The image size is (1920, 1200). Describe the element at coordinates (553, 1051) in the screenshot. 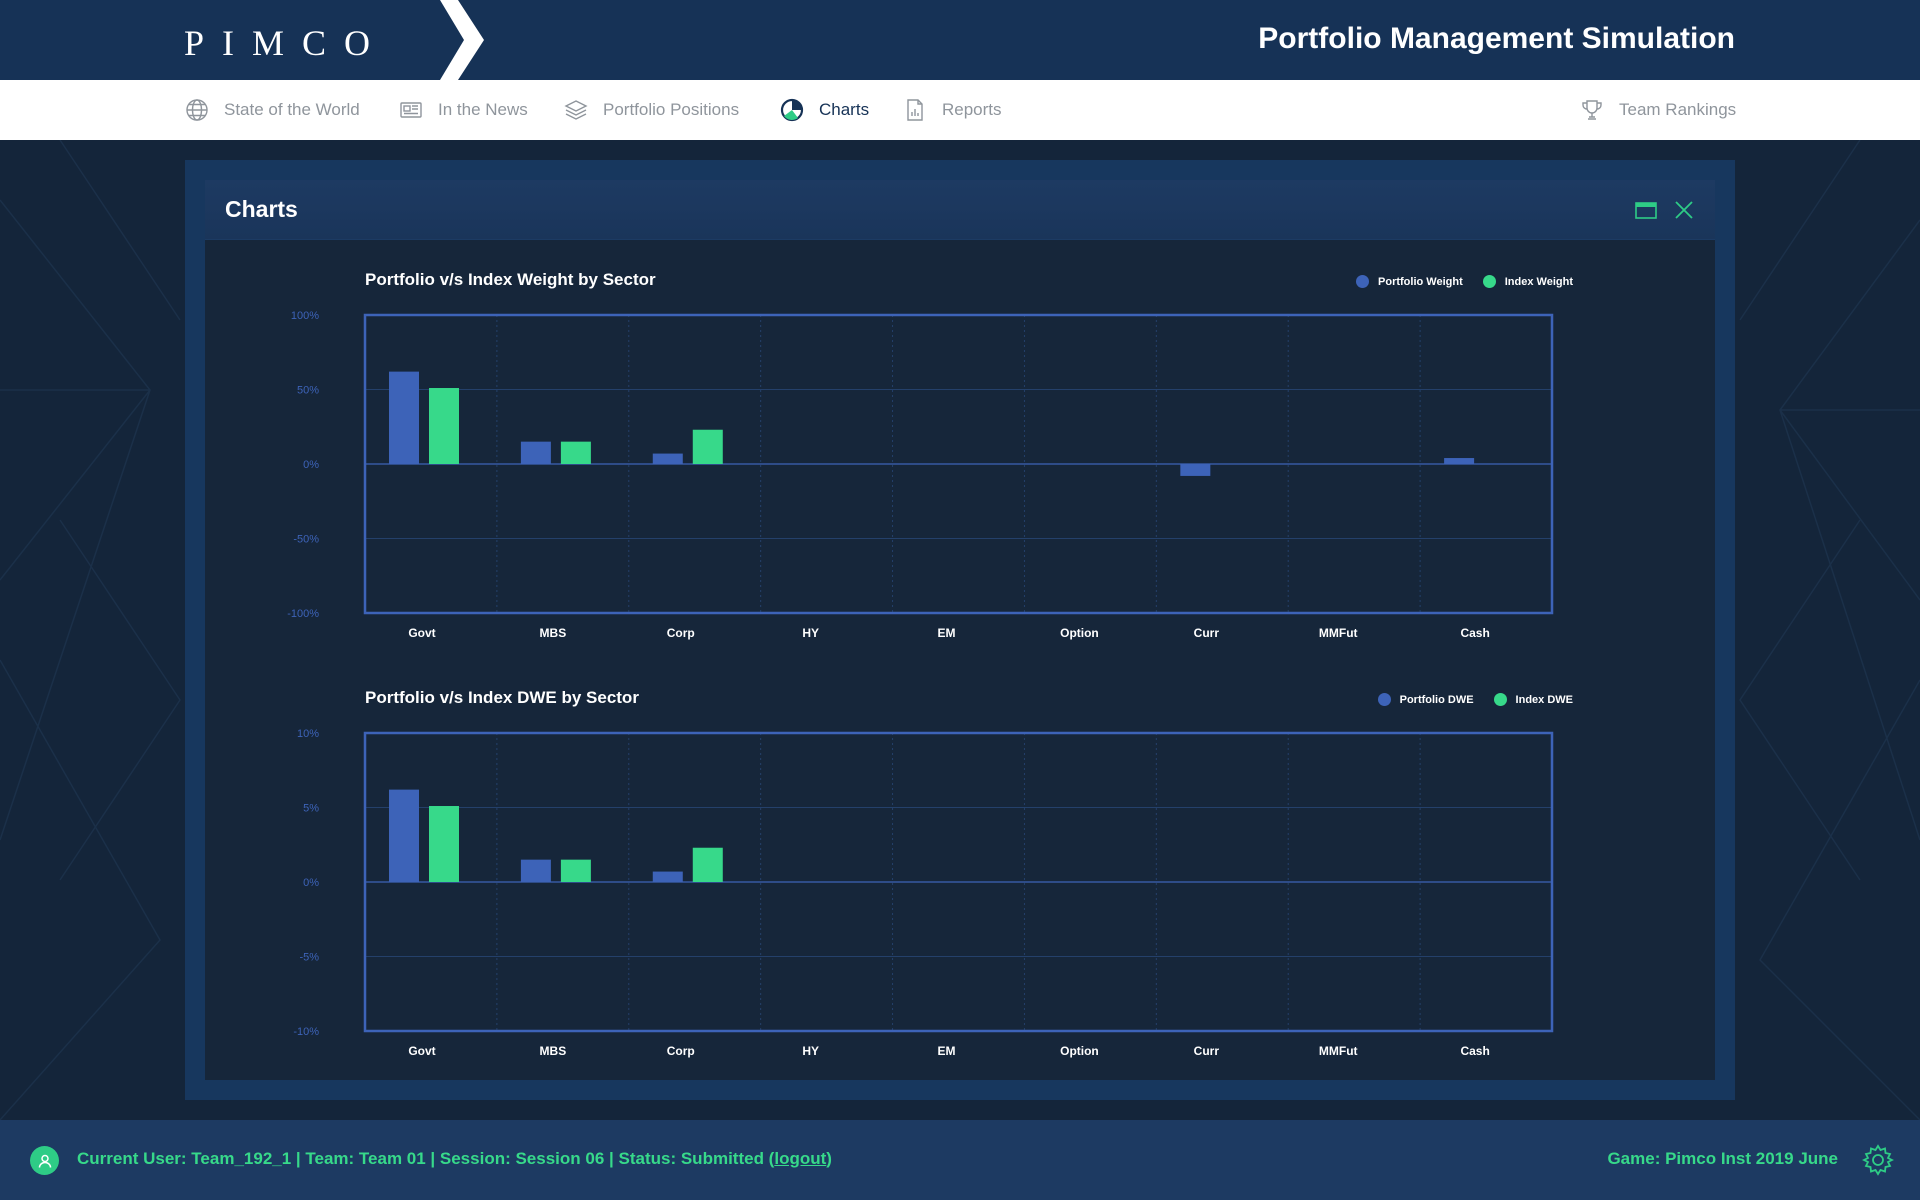

I see `x-tick-label: MBS` at that location.